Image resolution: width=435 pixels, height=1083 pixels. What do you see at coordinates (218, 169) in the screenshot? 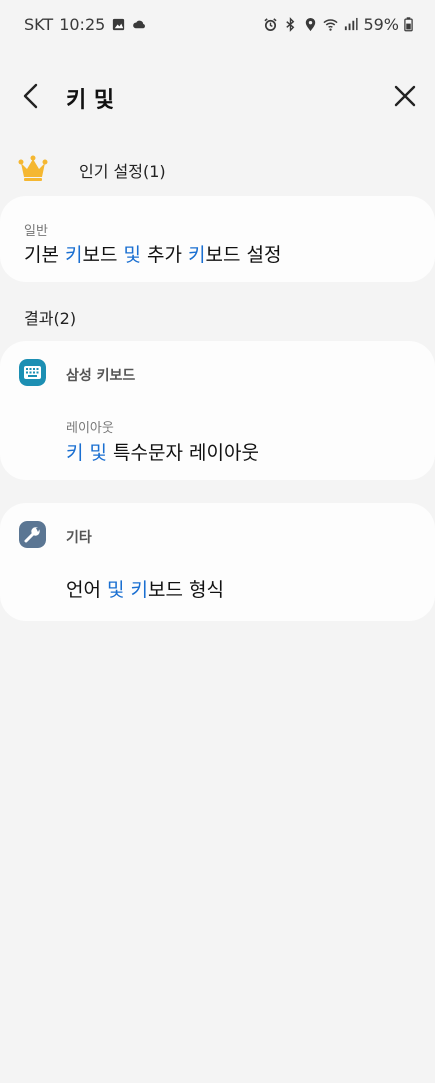
I see `popular-settings-row: 인기 설정(1)` at bounding box center [218, 169].